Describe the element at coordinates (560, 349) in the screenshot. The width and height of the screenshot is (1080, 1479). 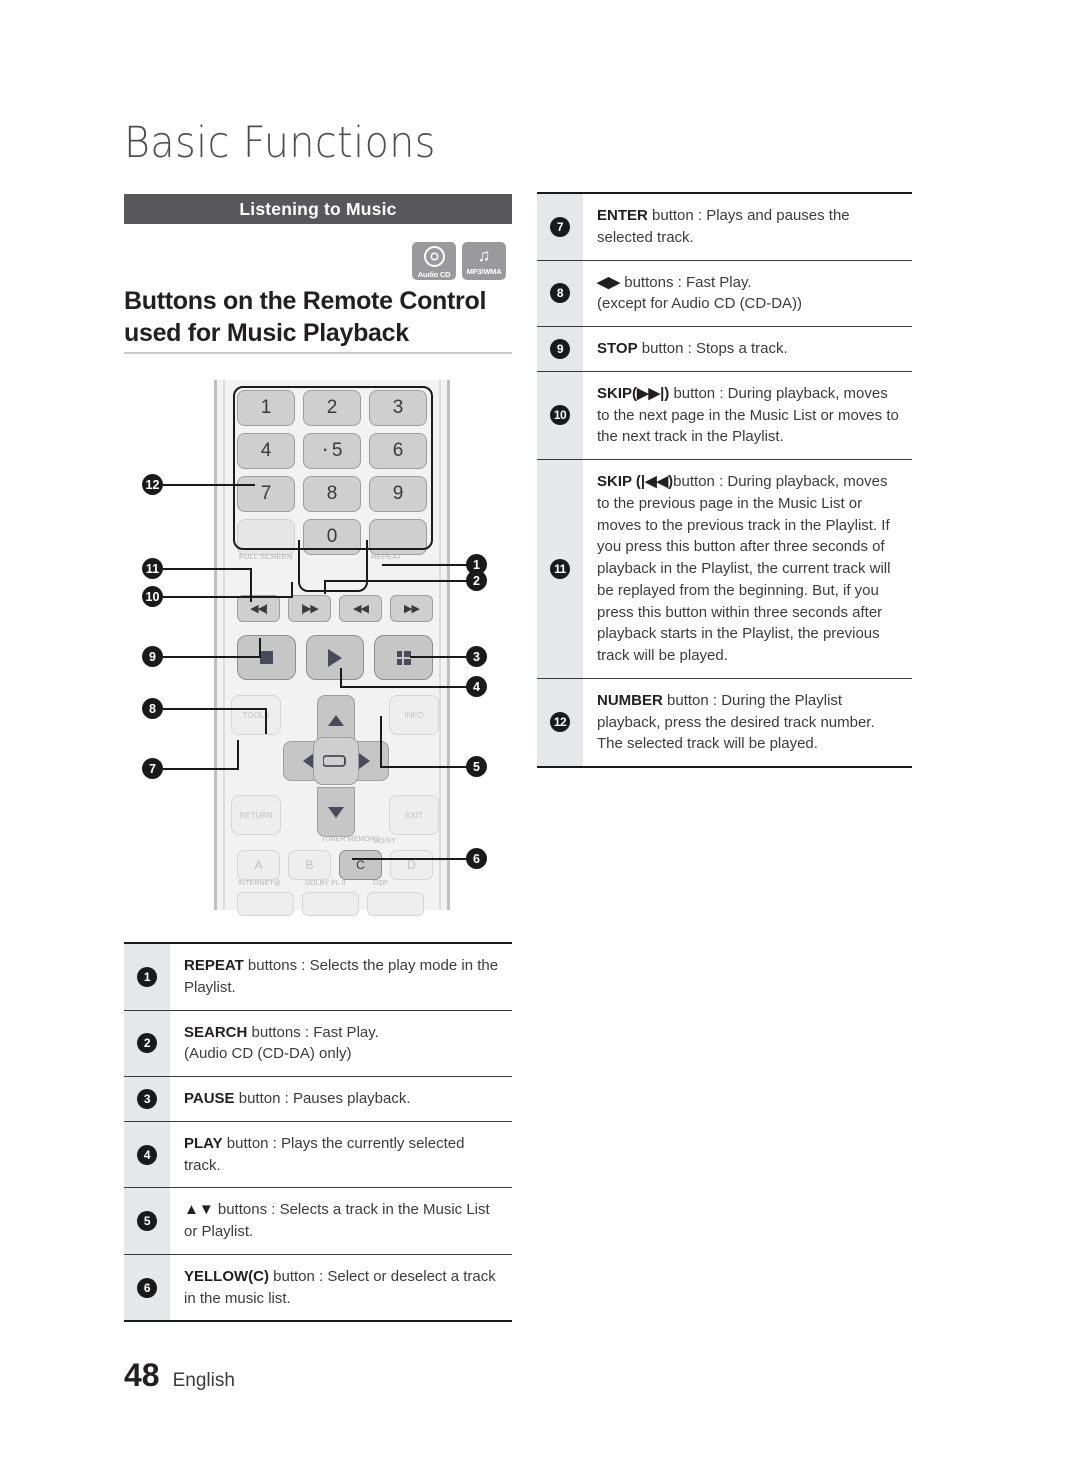
I see `row-number-cell: 9` at that location.